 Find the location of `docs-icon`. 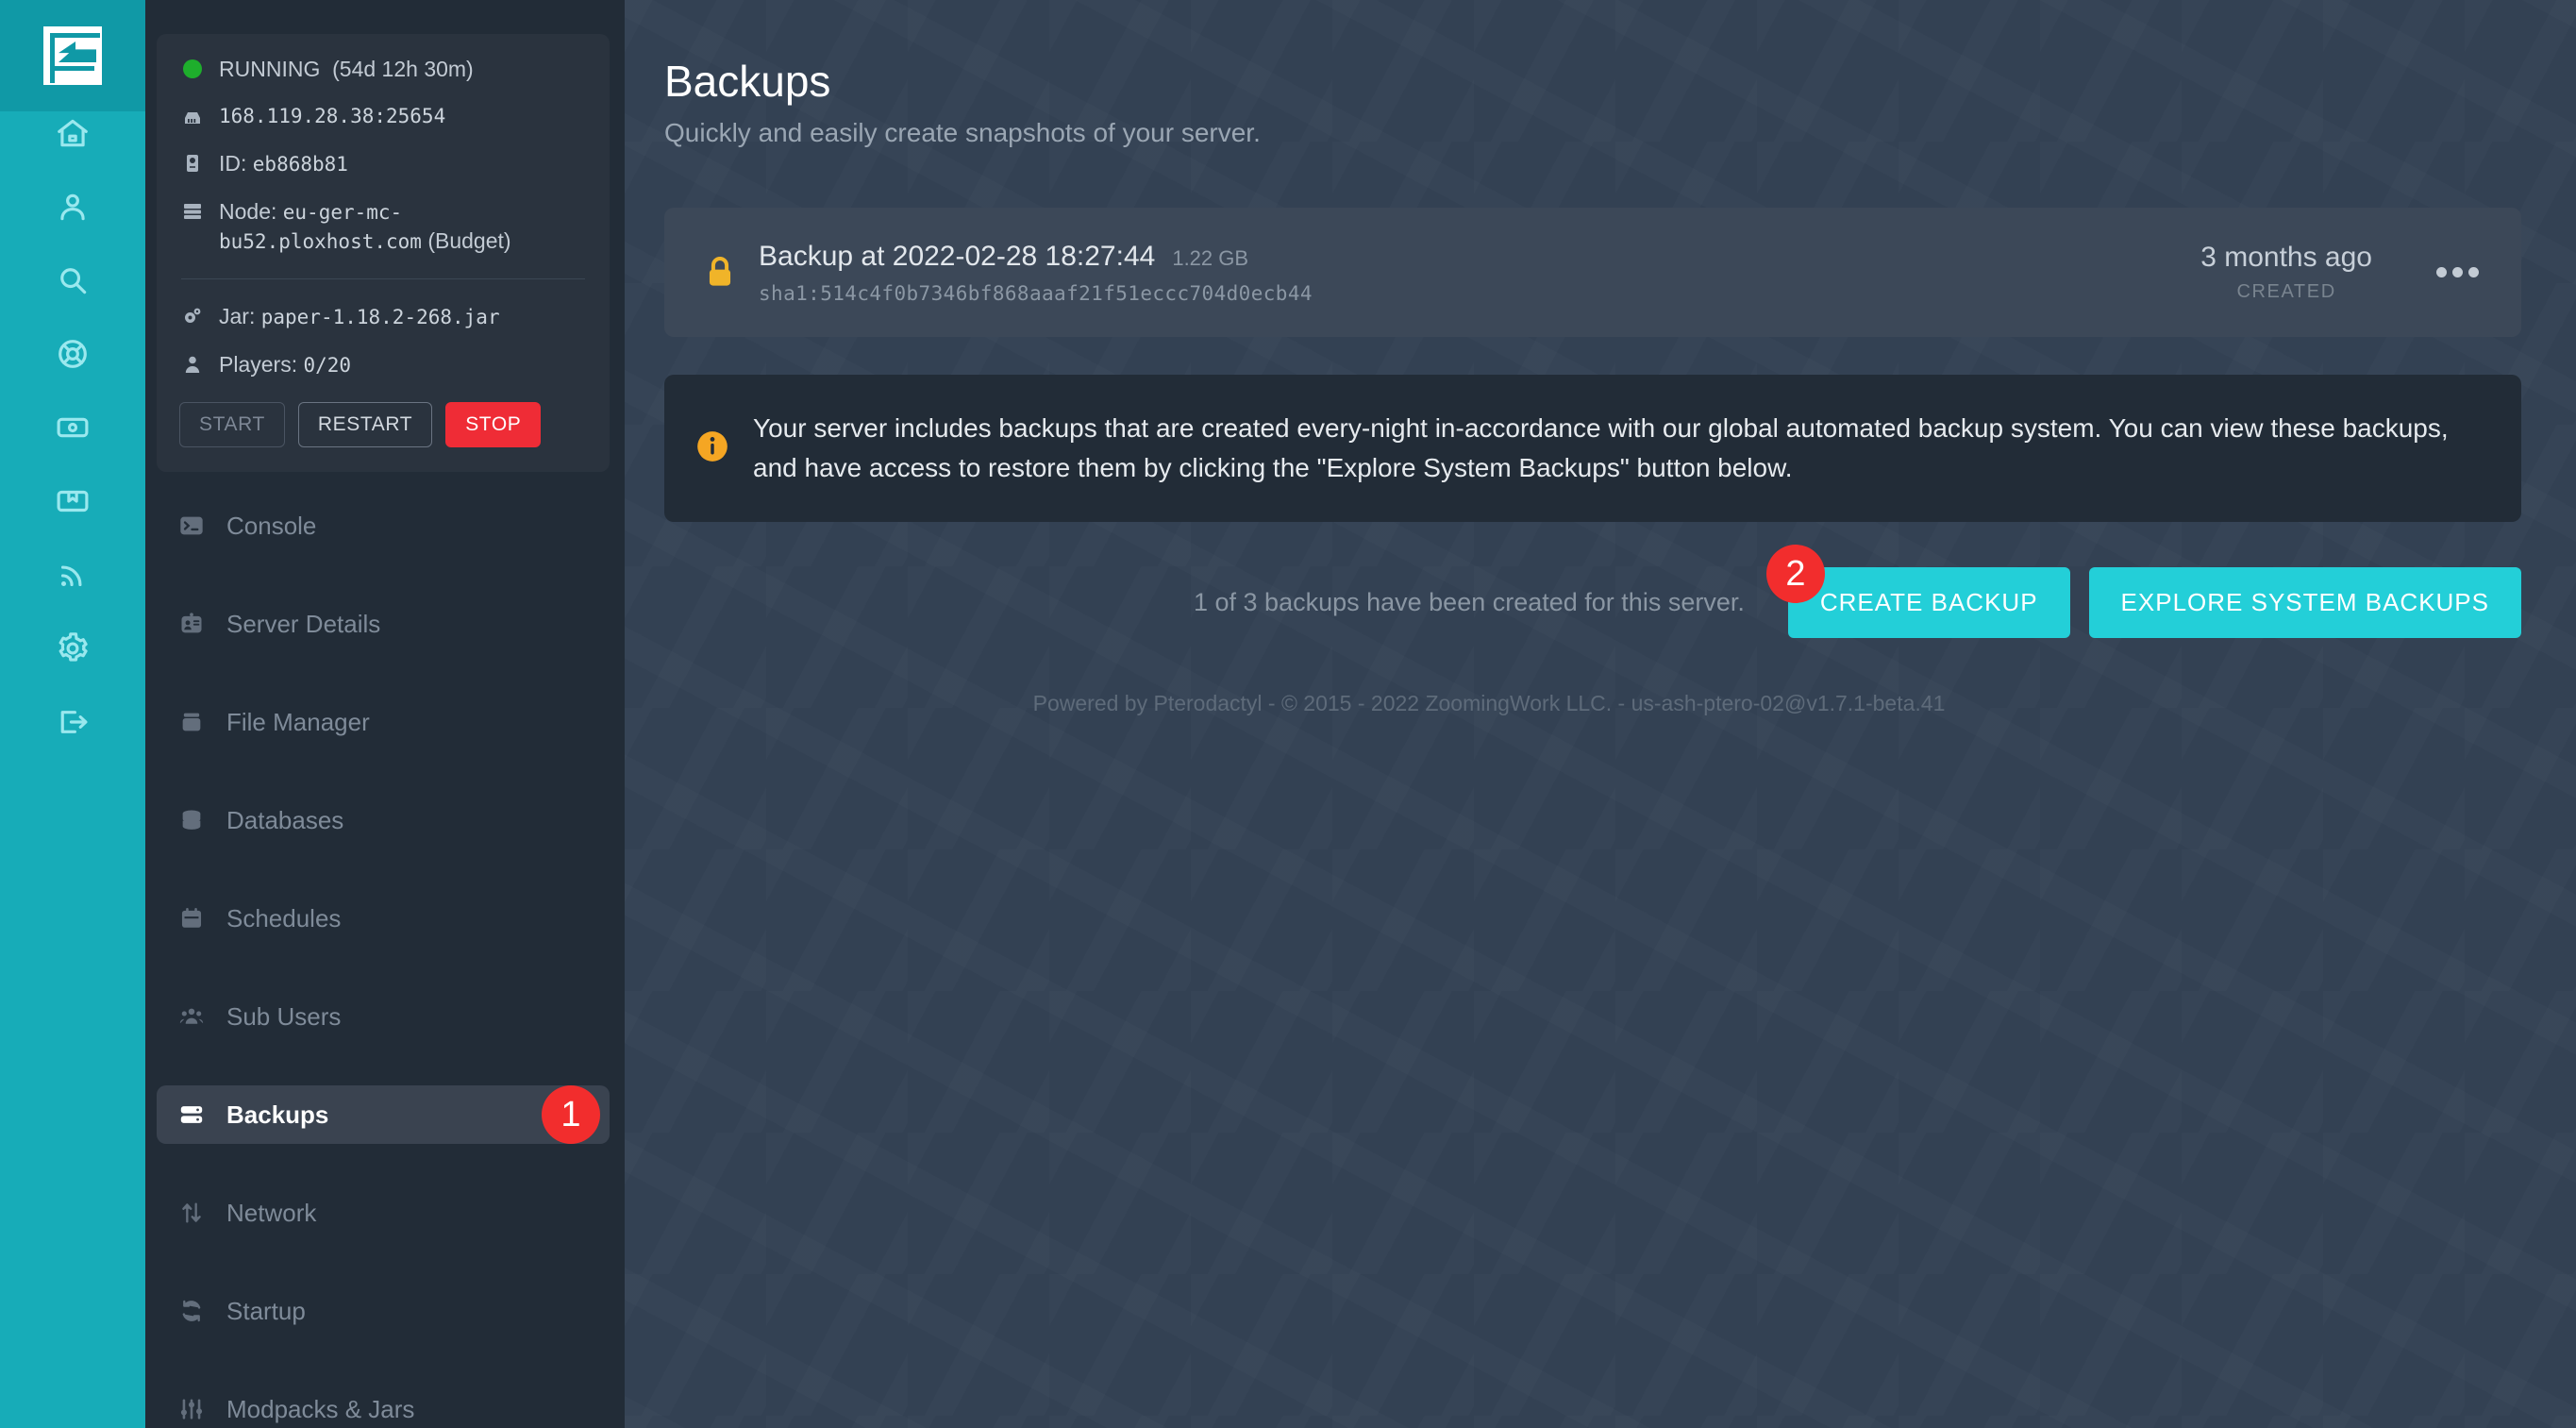

docs-icon is located at coordinates (73, 503).